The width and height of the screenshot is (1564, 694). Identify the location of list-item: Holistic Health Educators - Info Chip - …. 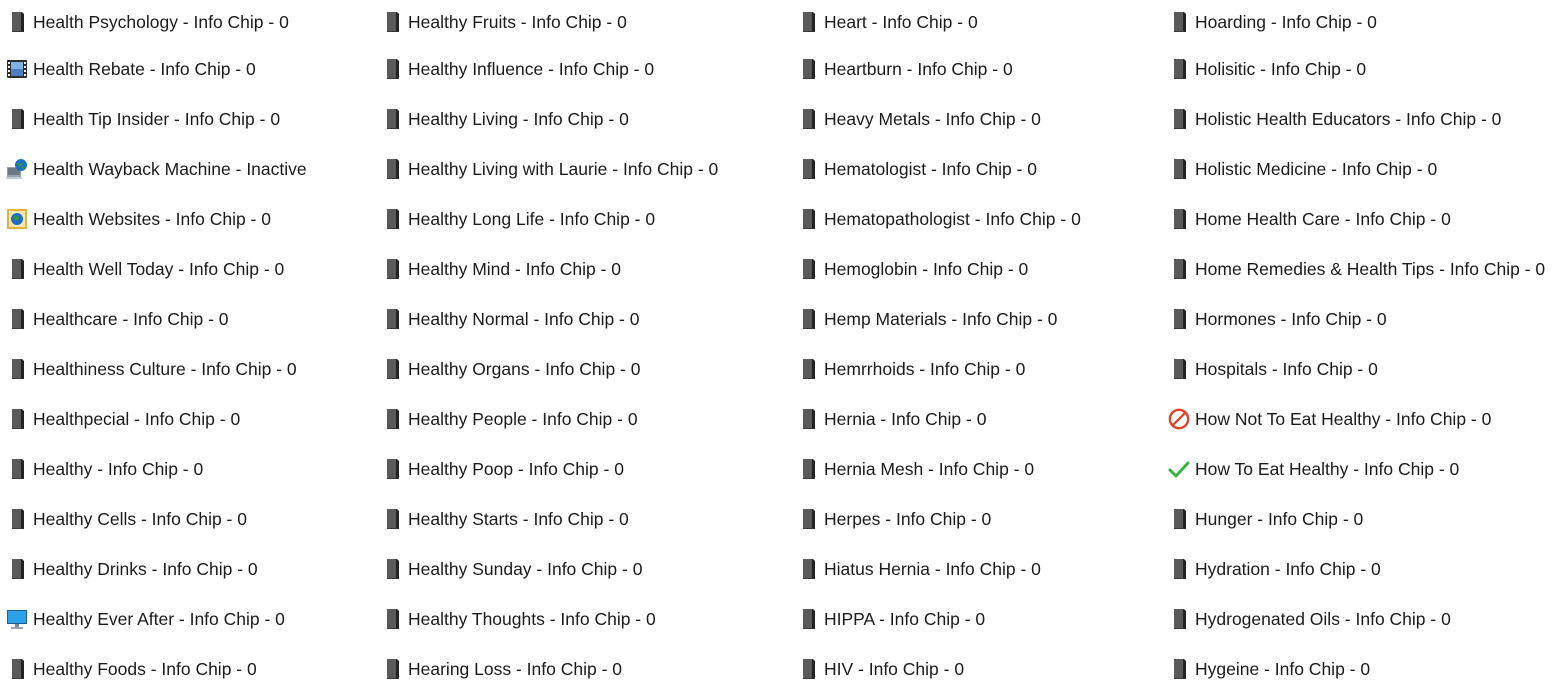
(1356, 119).